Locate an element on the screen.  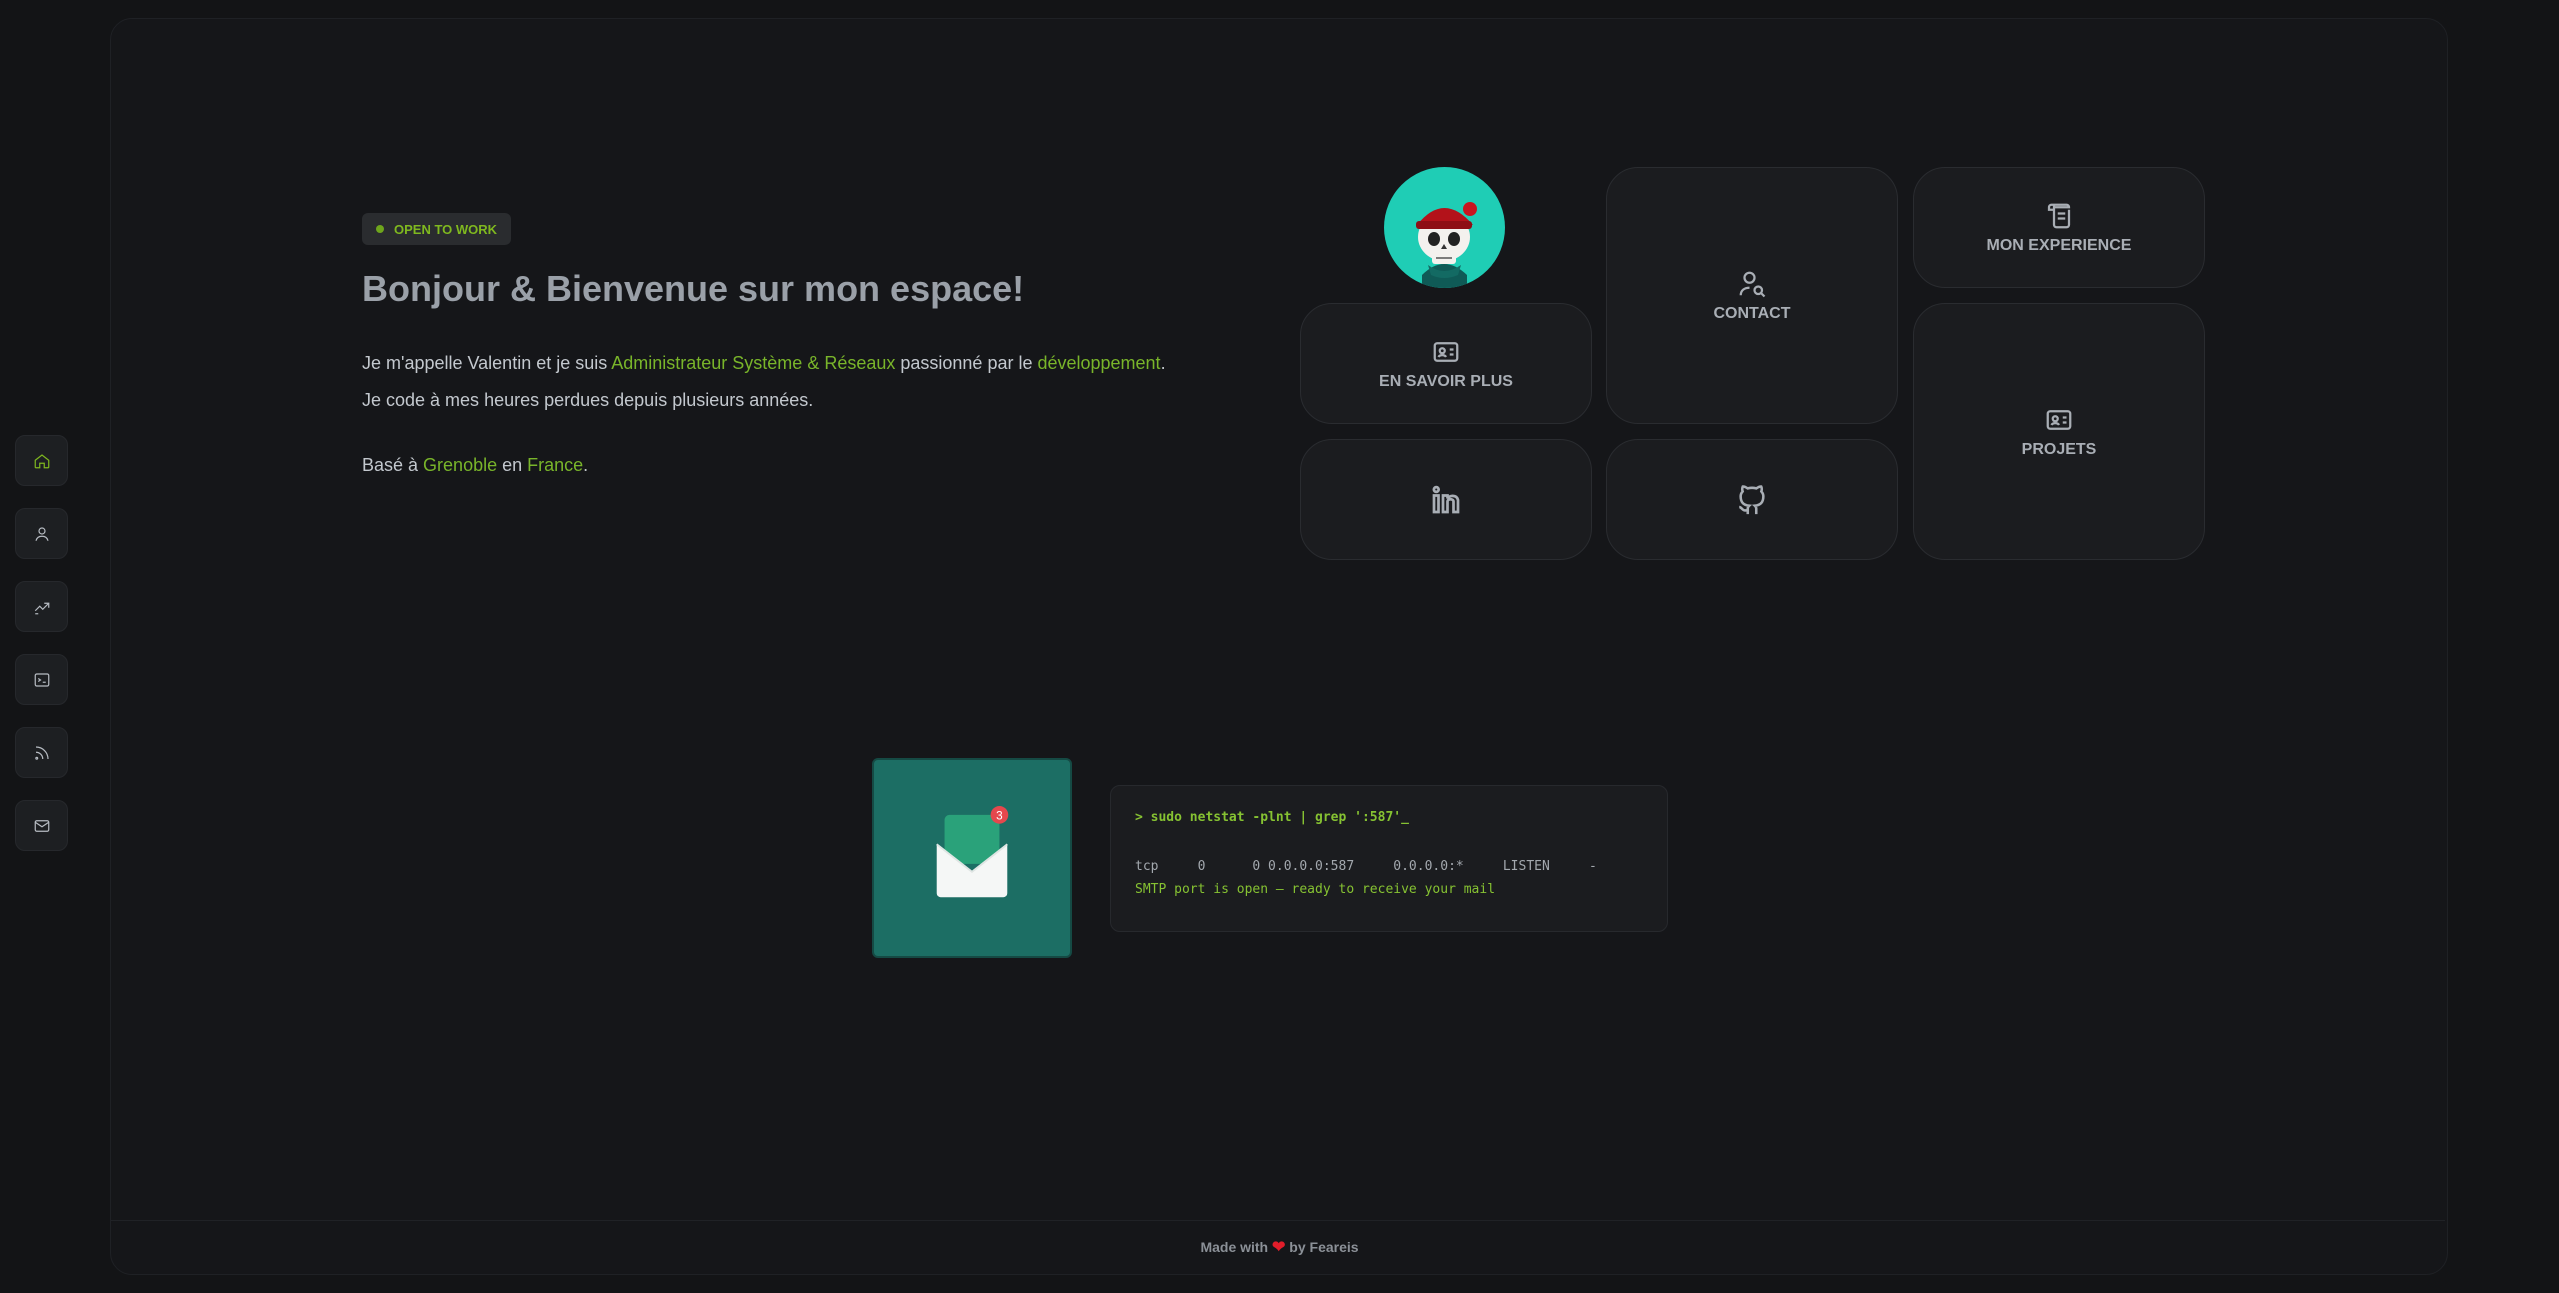
envelope-icon: 3 is located at coordinates (972, 852).